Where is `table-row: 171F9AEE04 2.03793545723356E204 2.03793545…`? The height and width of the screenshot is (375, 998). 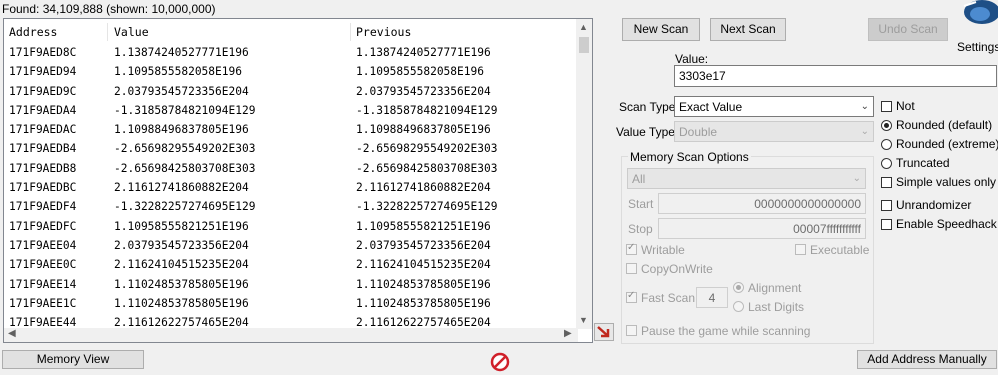 table-row: 171F9AEE04 2.03793545723356E204 2.03793545… is located at coordinates (291, 245).